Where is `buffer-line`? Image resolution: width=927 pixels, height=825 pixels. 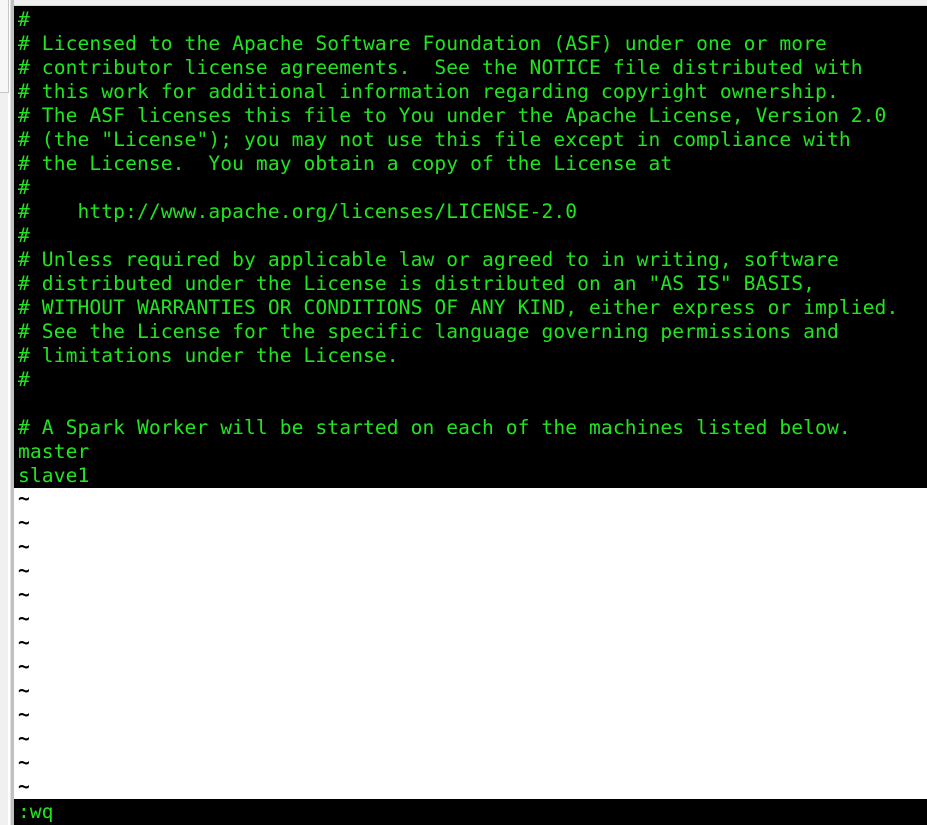
buffer-line is located at coordinates (470, 404).